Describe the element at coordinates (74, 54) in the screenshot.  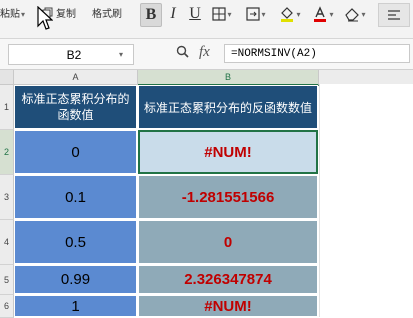
I see `name-box-value: B2` at that location.